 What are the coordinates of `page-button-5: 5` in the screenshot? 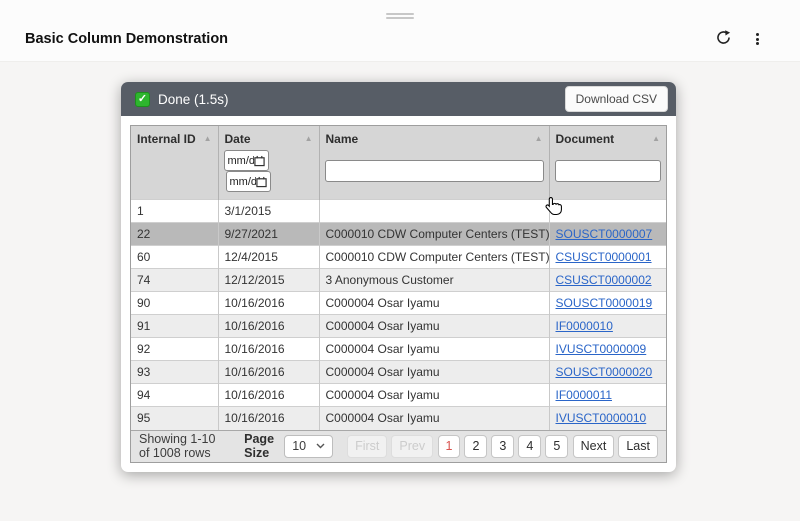 It's located at (557, 446).